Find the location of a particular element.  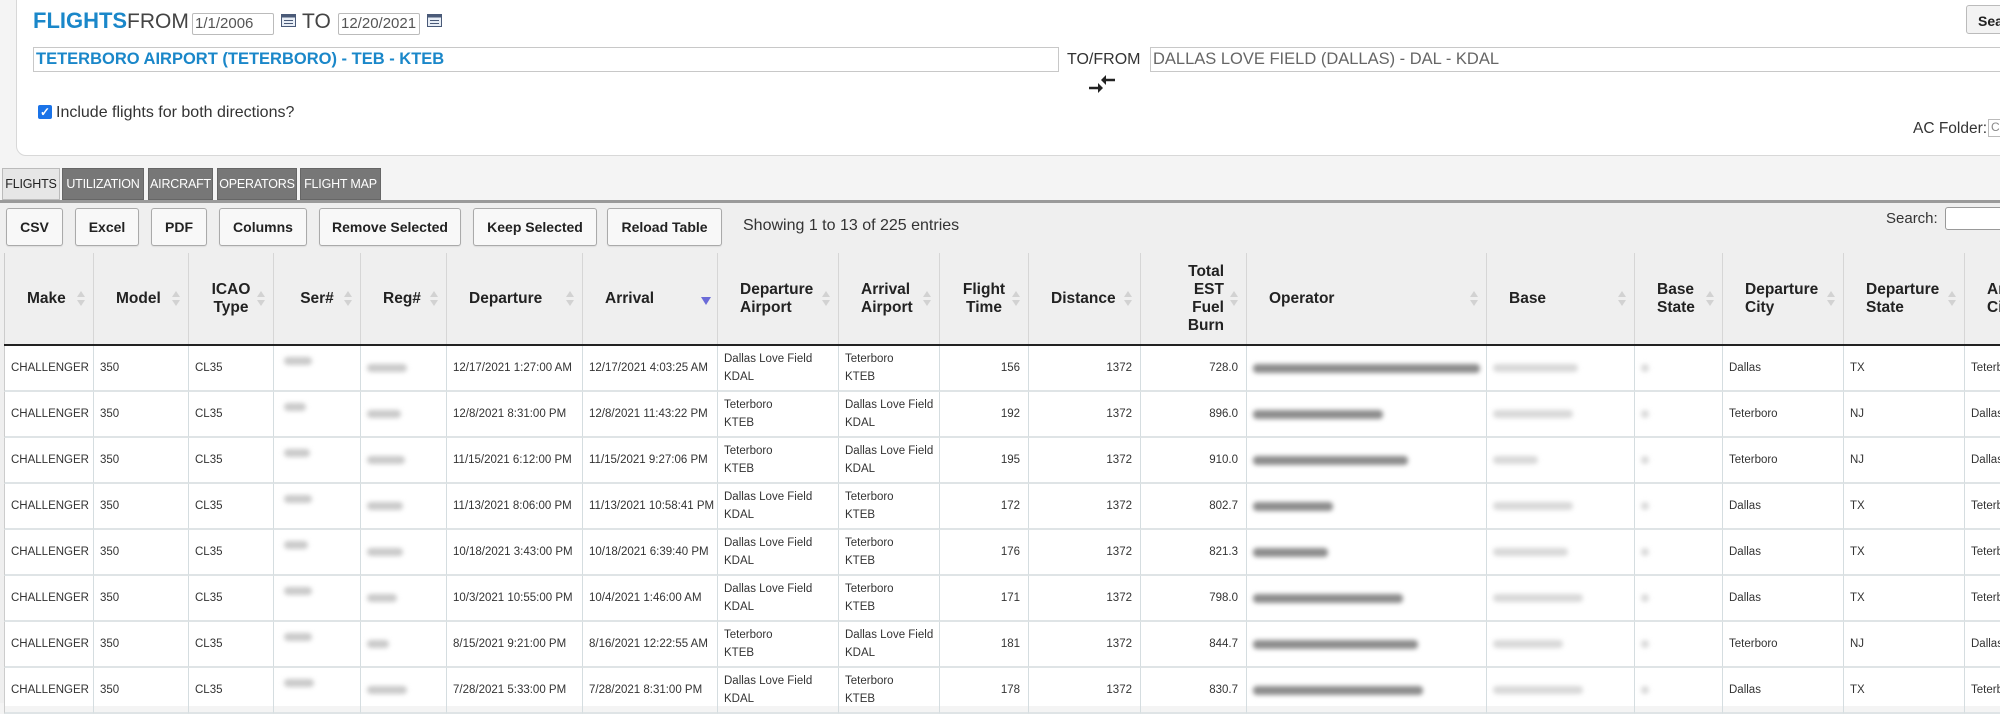

cell-text: 10/4/2021 1:46:00 AM is located at coordinates (645, 598).